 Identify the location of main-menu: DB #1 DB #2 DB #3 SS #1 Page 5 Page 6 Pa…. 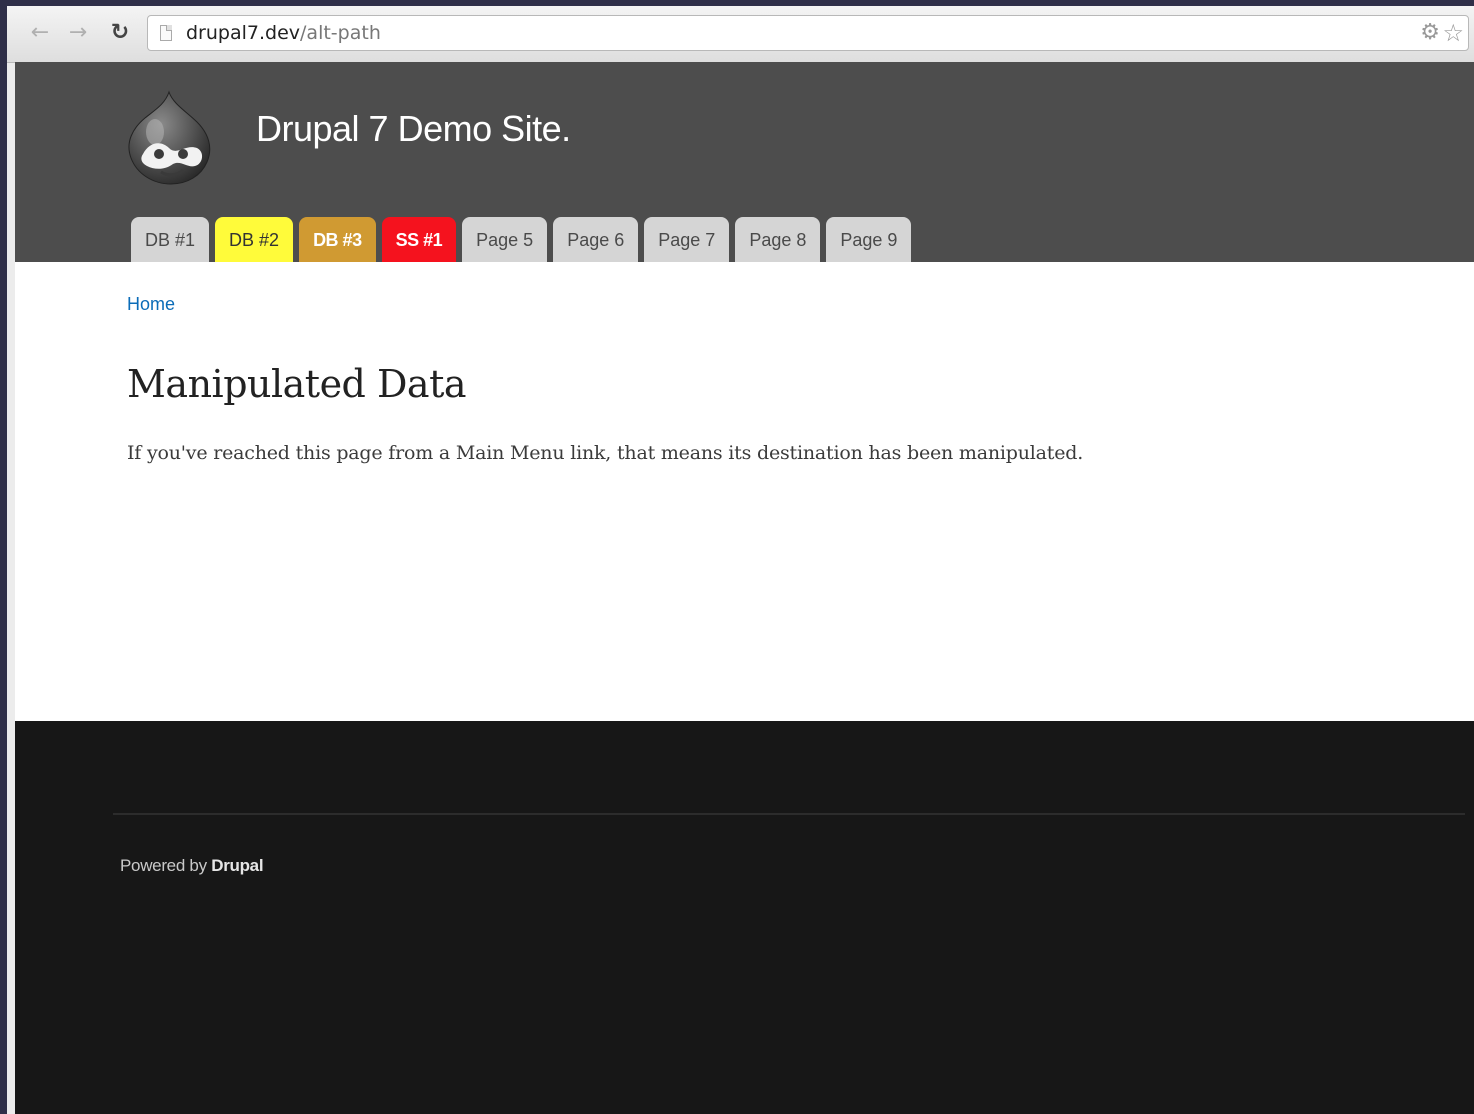
(521, 239).